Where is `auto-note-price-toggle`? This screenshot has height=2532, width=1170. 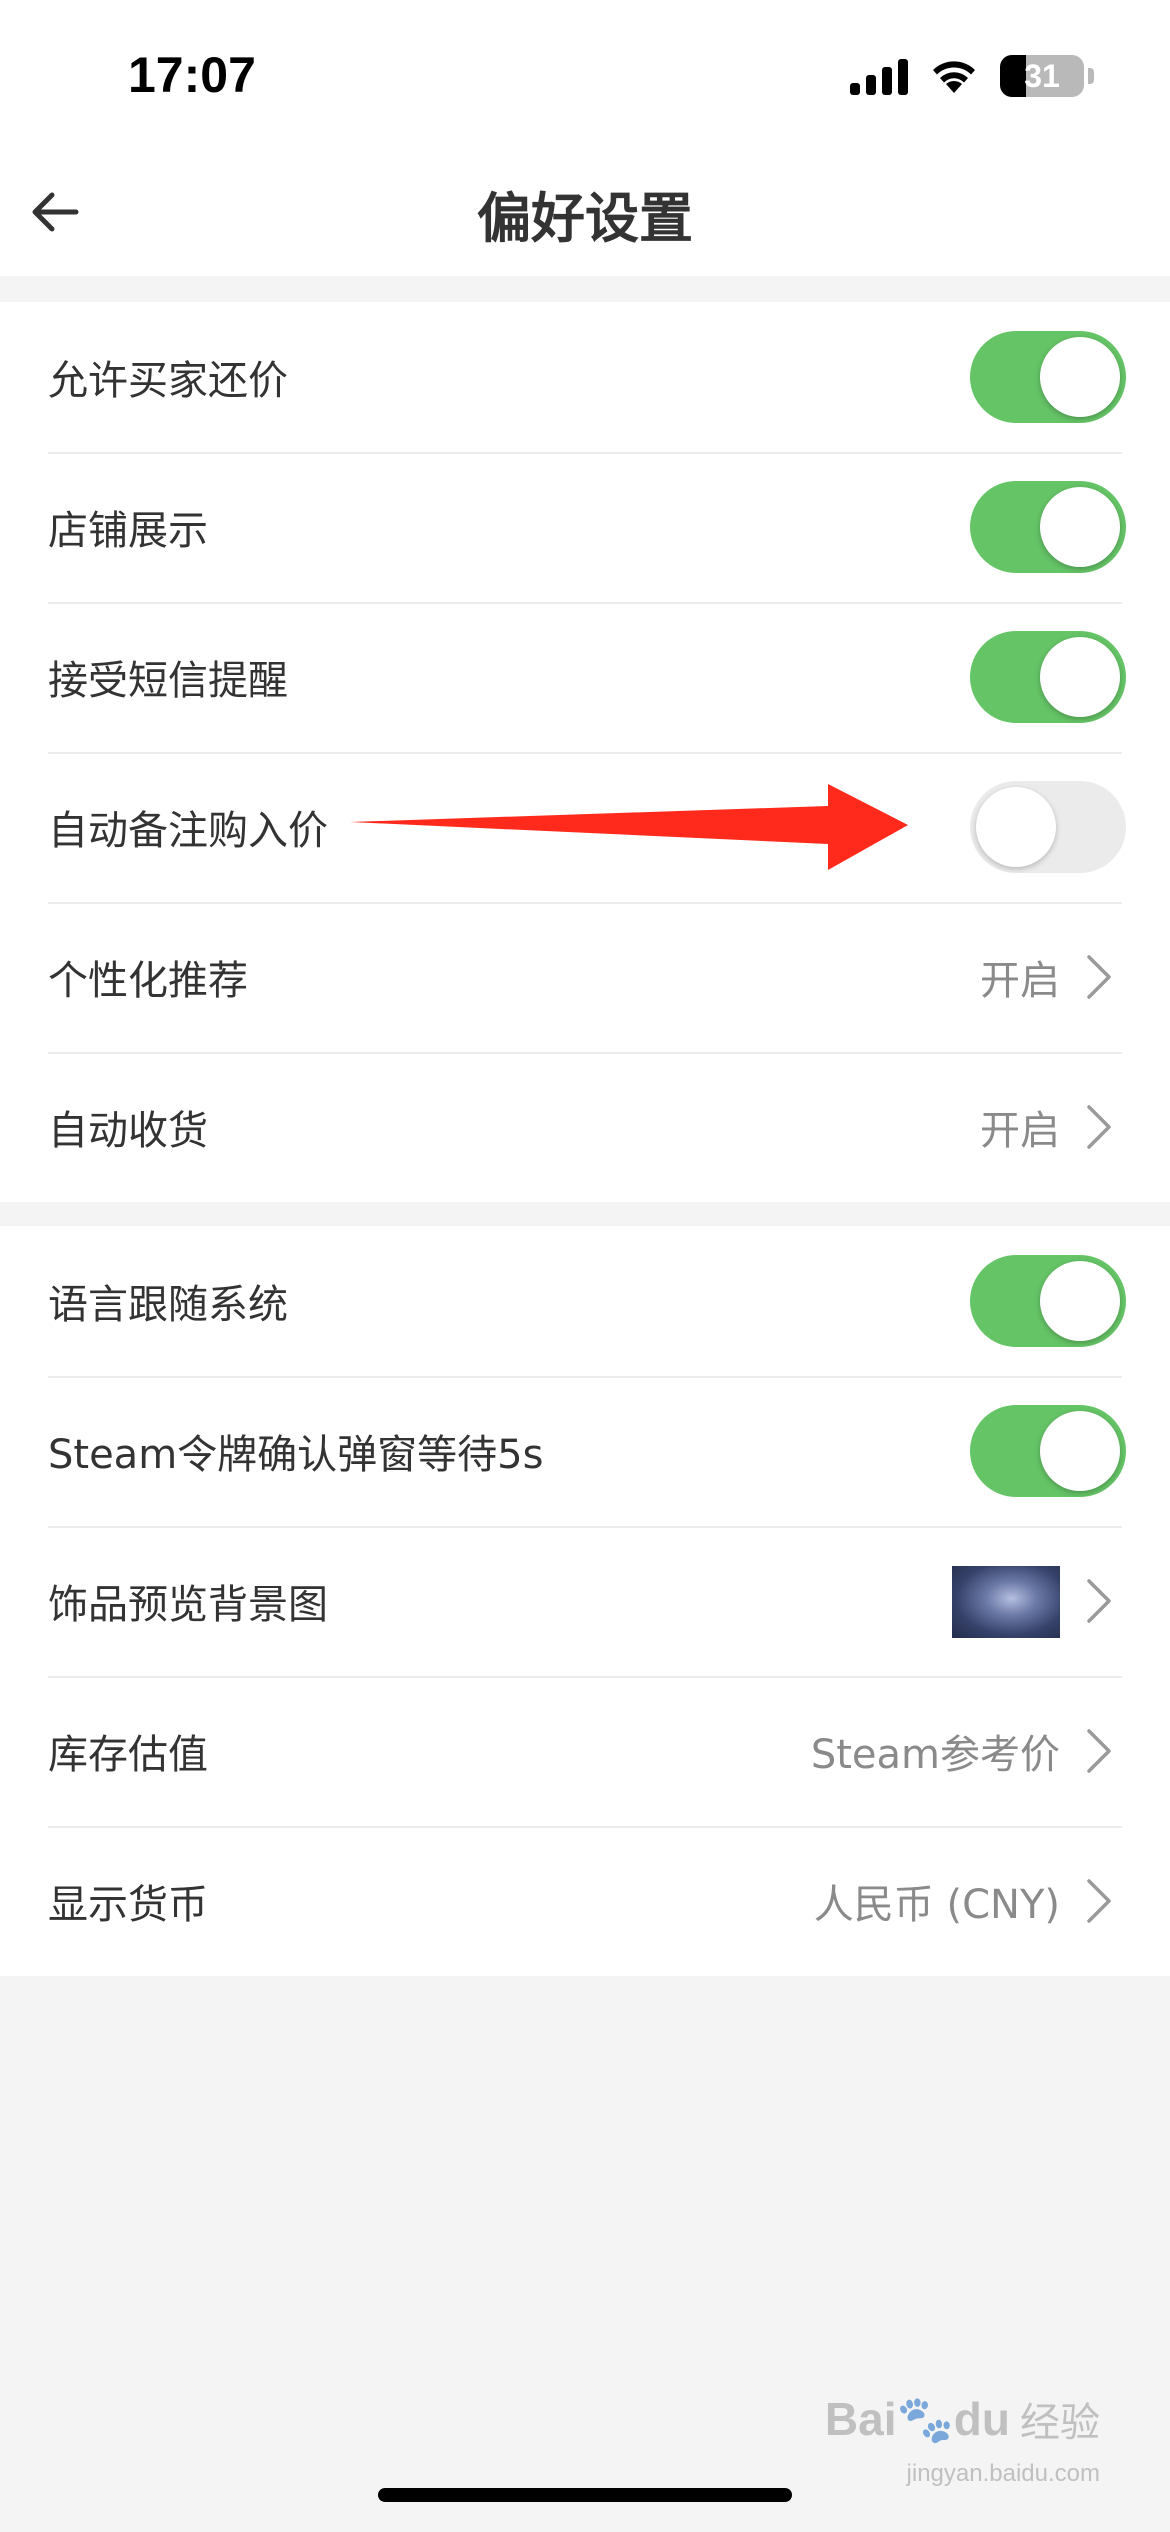 auto-note-price-toggle is located at coordinates (1048, 827).